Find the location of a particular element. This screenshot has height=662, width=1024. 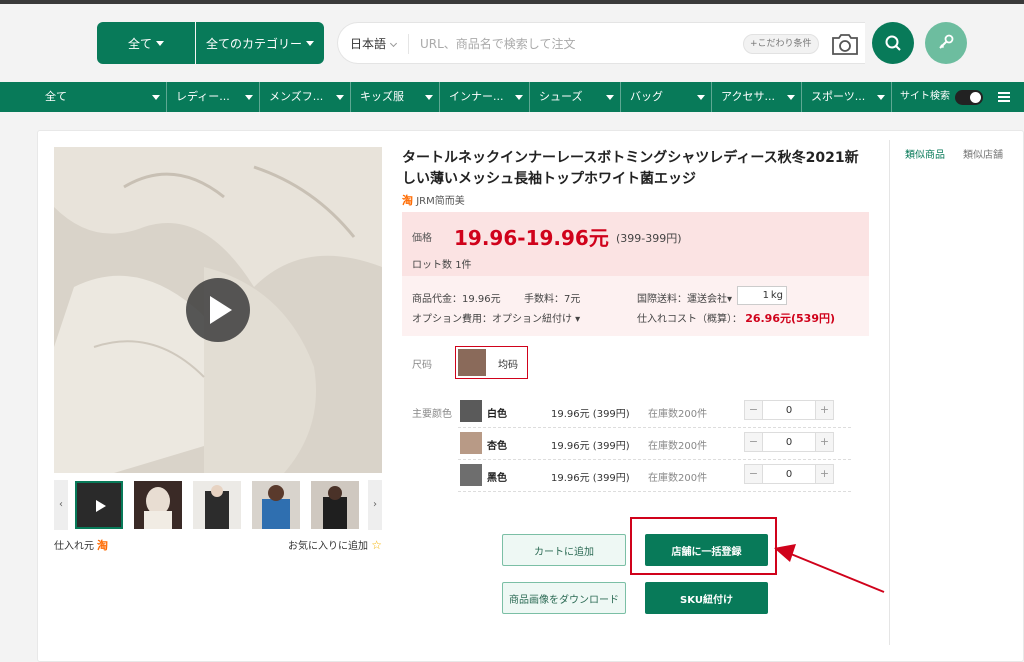

annotation-arrow-icon is located at coordinates (829, 568).